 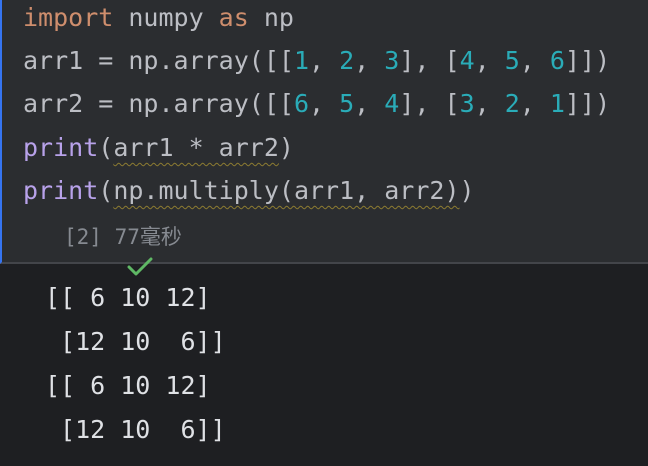 I want to click on code-line-print-multiply: print(np.multiply(arr1, arr2)), so click(x=249, y=191).